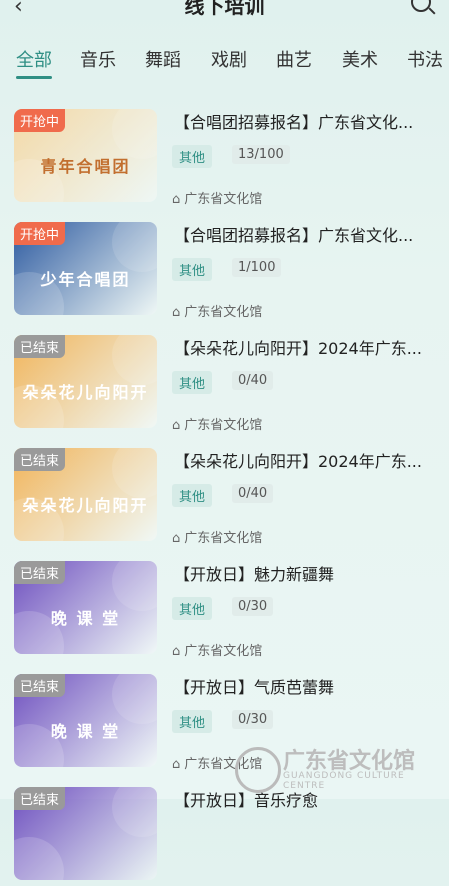  I want to click on tab-drama: 戏剧, so click(229, 59).